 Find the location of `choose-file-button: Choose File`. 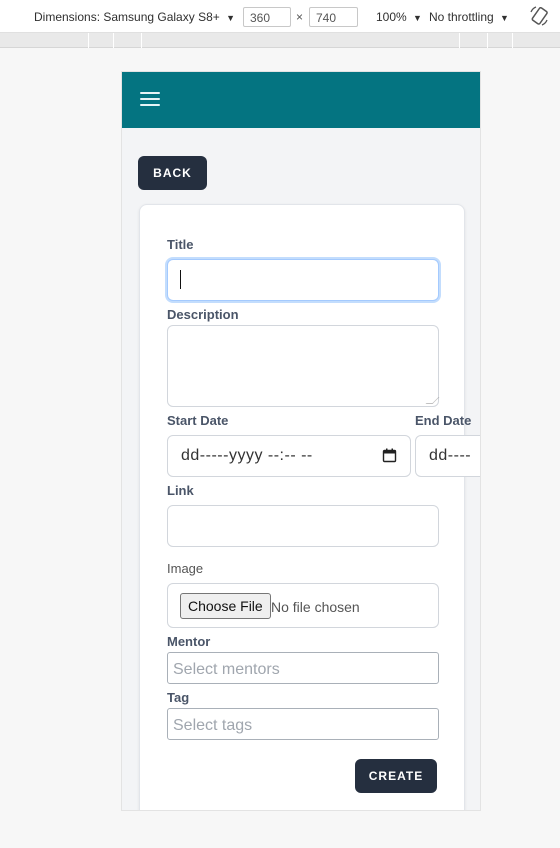

choose-file-button: Choose File is located at coordinates (225, 606).